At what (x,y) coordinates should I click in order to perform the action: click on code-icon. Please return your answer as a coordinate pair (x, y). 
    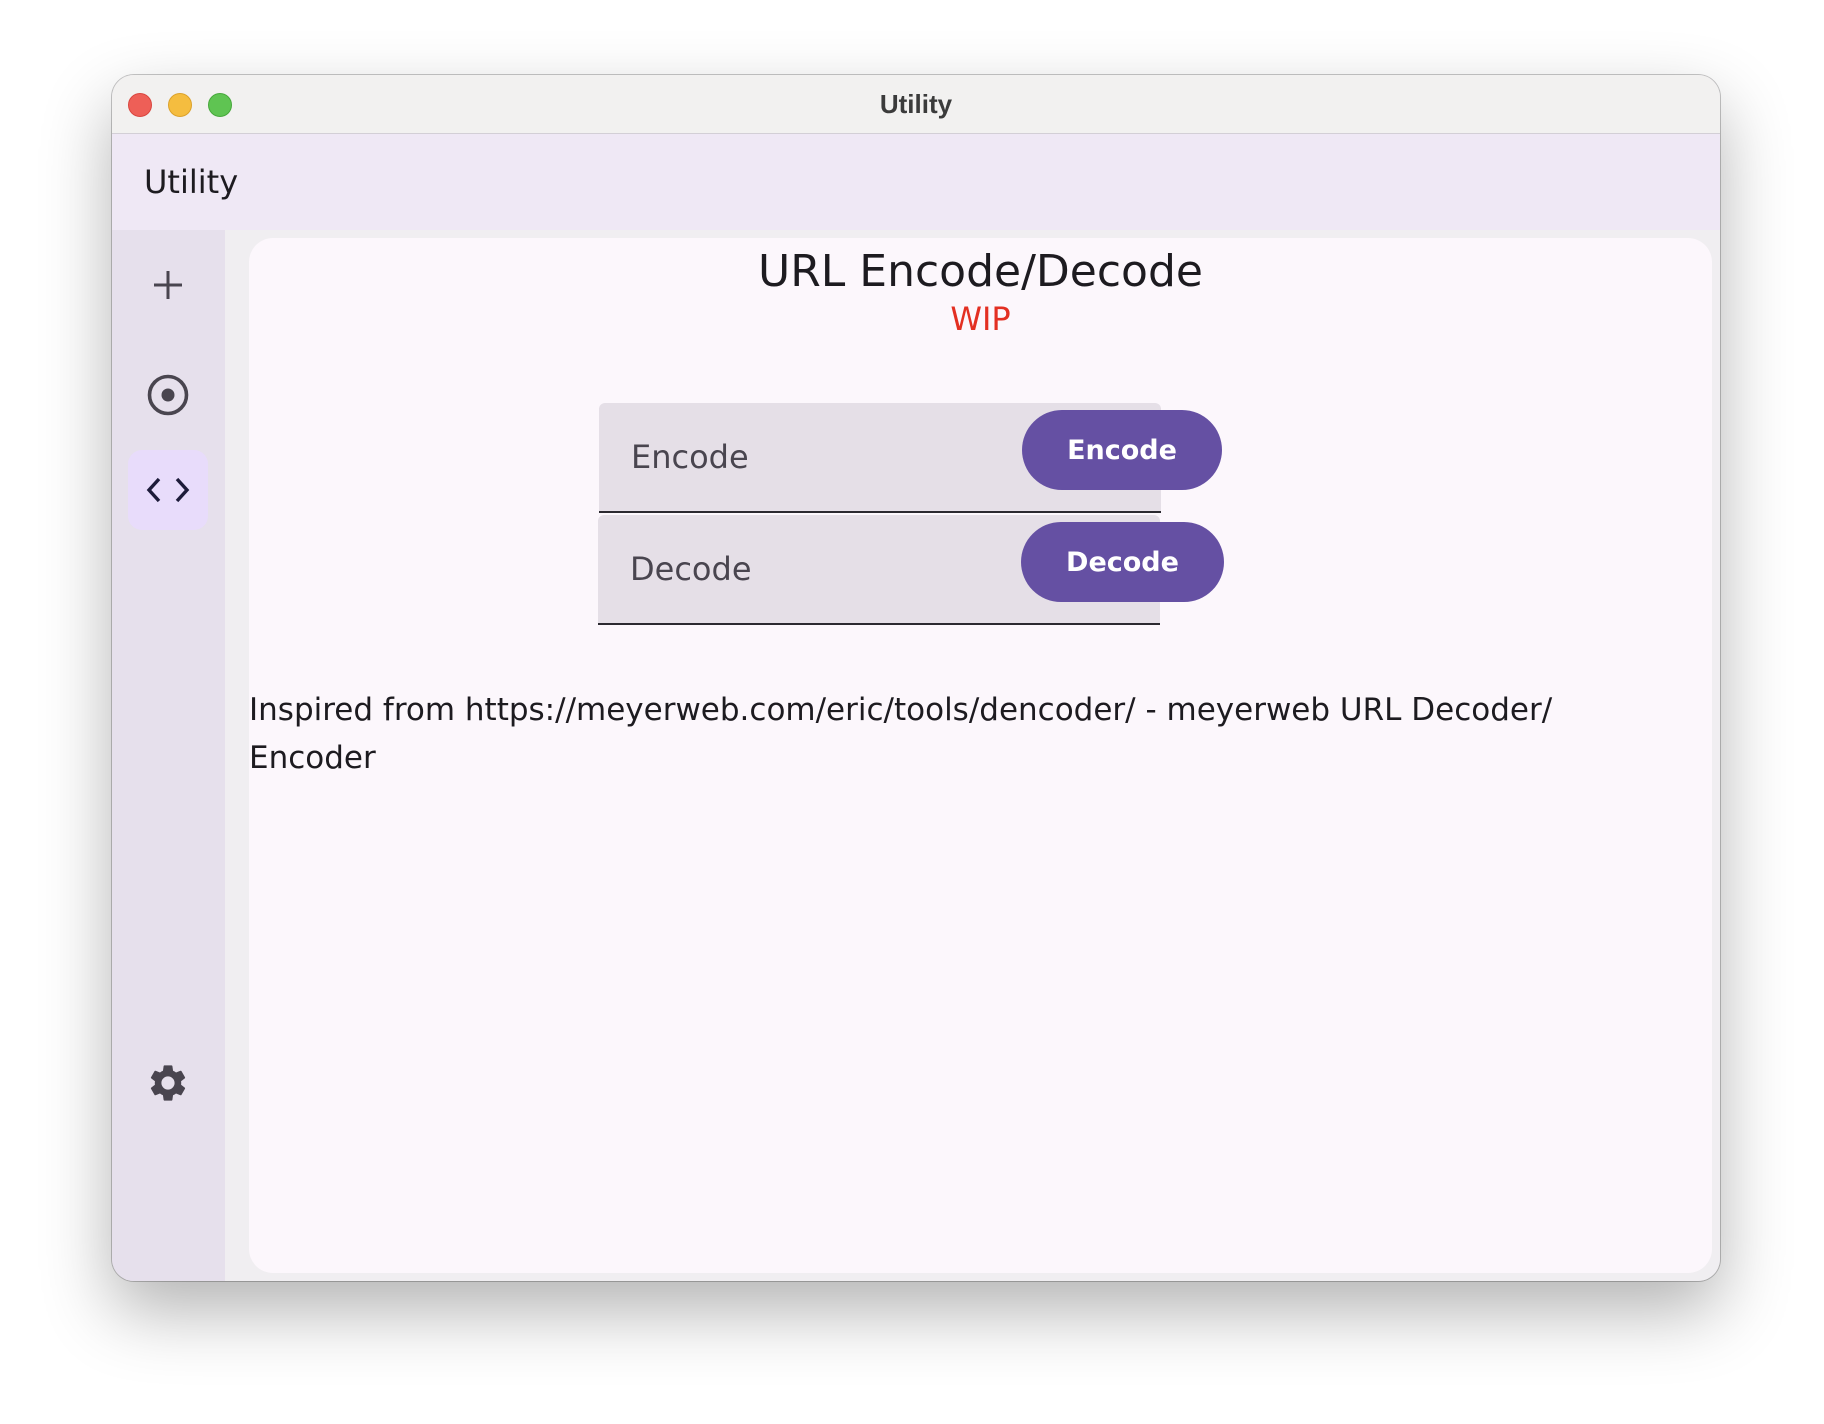
    Looking at the image, I should click on (168, 490).